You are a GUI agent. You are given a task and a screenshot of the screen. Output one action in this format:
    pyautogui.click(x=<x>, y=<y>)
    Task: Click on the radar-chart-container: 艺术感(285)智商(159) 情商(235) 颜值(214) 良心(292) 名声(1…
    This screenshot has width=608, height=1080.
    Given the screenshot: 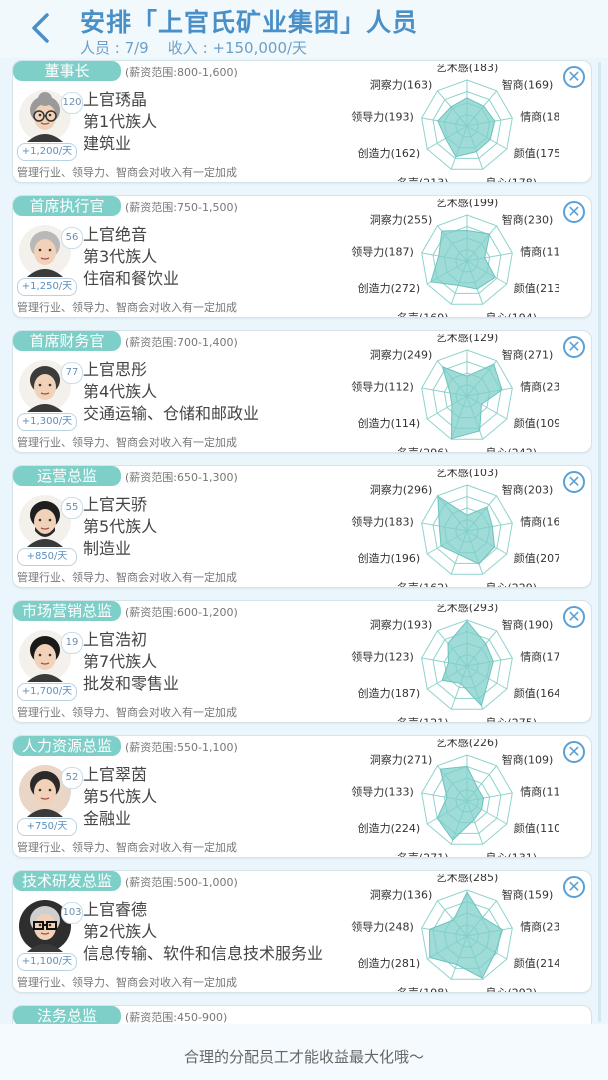 What is the action you would take?
    pyautogui.click(x=457, y=935)
    